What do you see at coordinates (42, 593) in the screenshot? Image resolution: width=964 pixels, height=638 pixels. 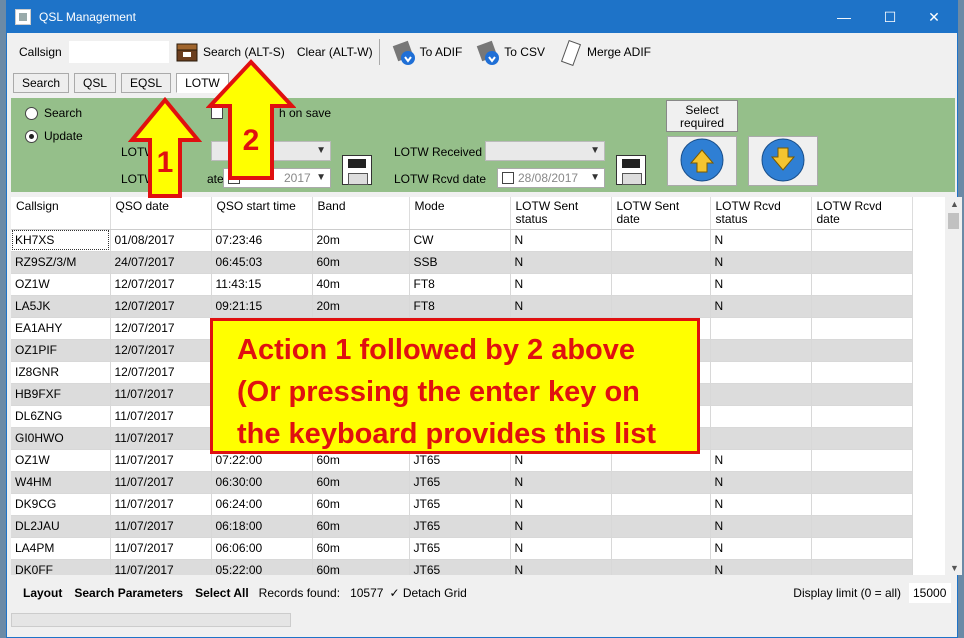 I see `layout-button: Layout` at bounding box center [42, 593].